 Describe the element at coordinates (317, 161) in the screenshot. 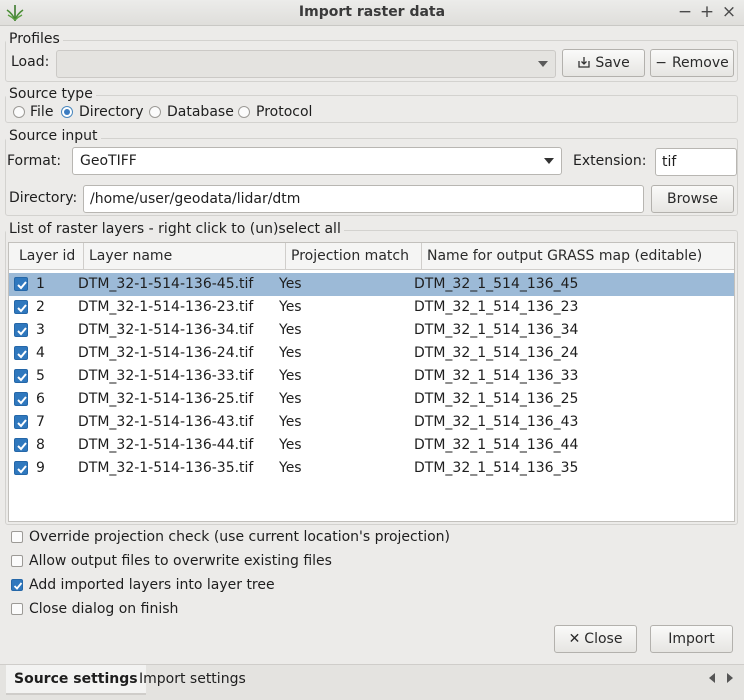

I see `format-combo: GeoTIFF` at that location.